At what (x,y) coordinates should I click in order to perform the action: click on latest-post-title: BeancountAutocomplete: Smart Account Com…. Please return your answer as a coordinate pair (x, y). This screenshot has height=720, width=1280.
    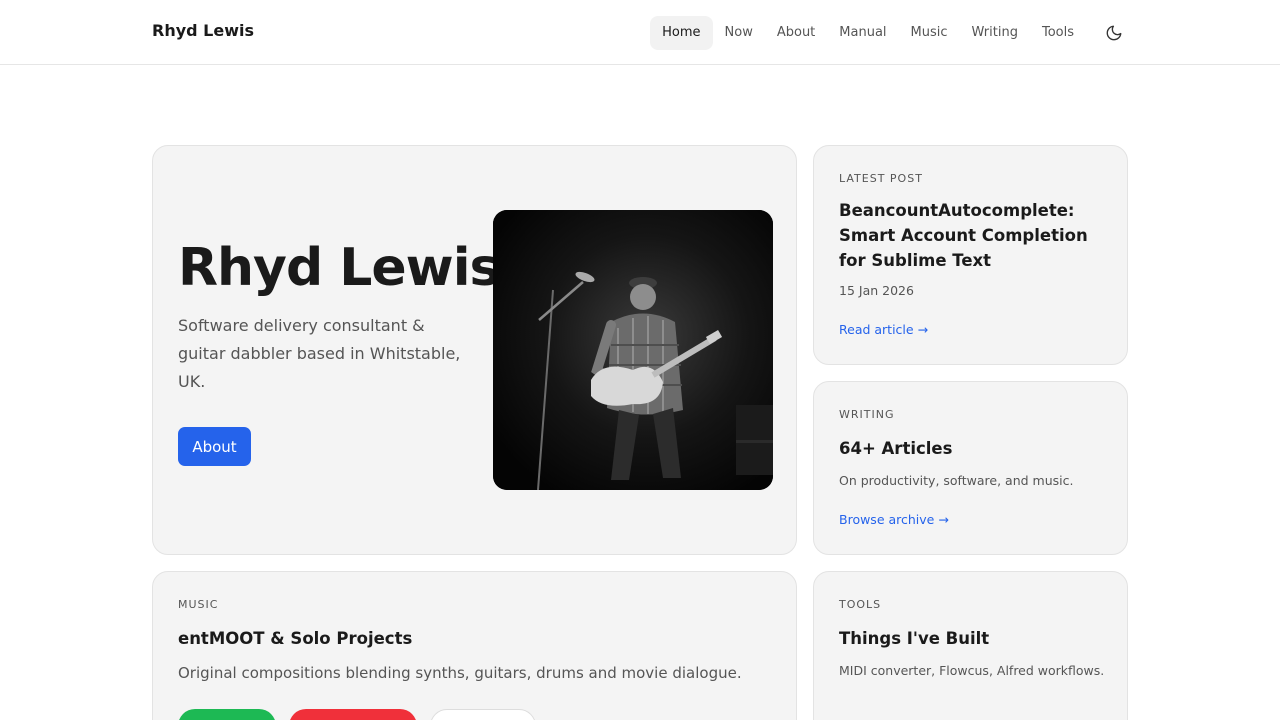
    Looking at the image, I should click on (974, 235).